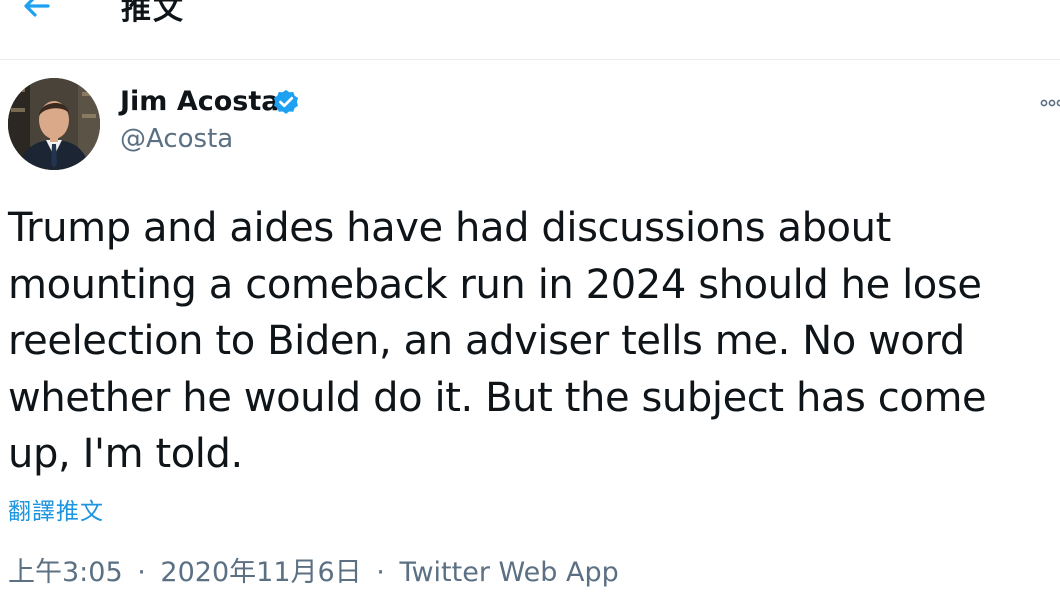  I want to click on back-button, so click(38, 13).